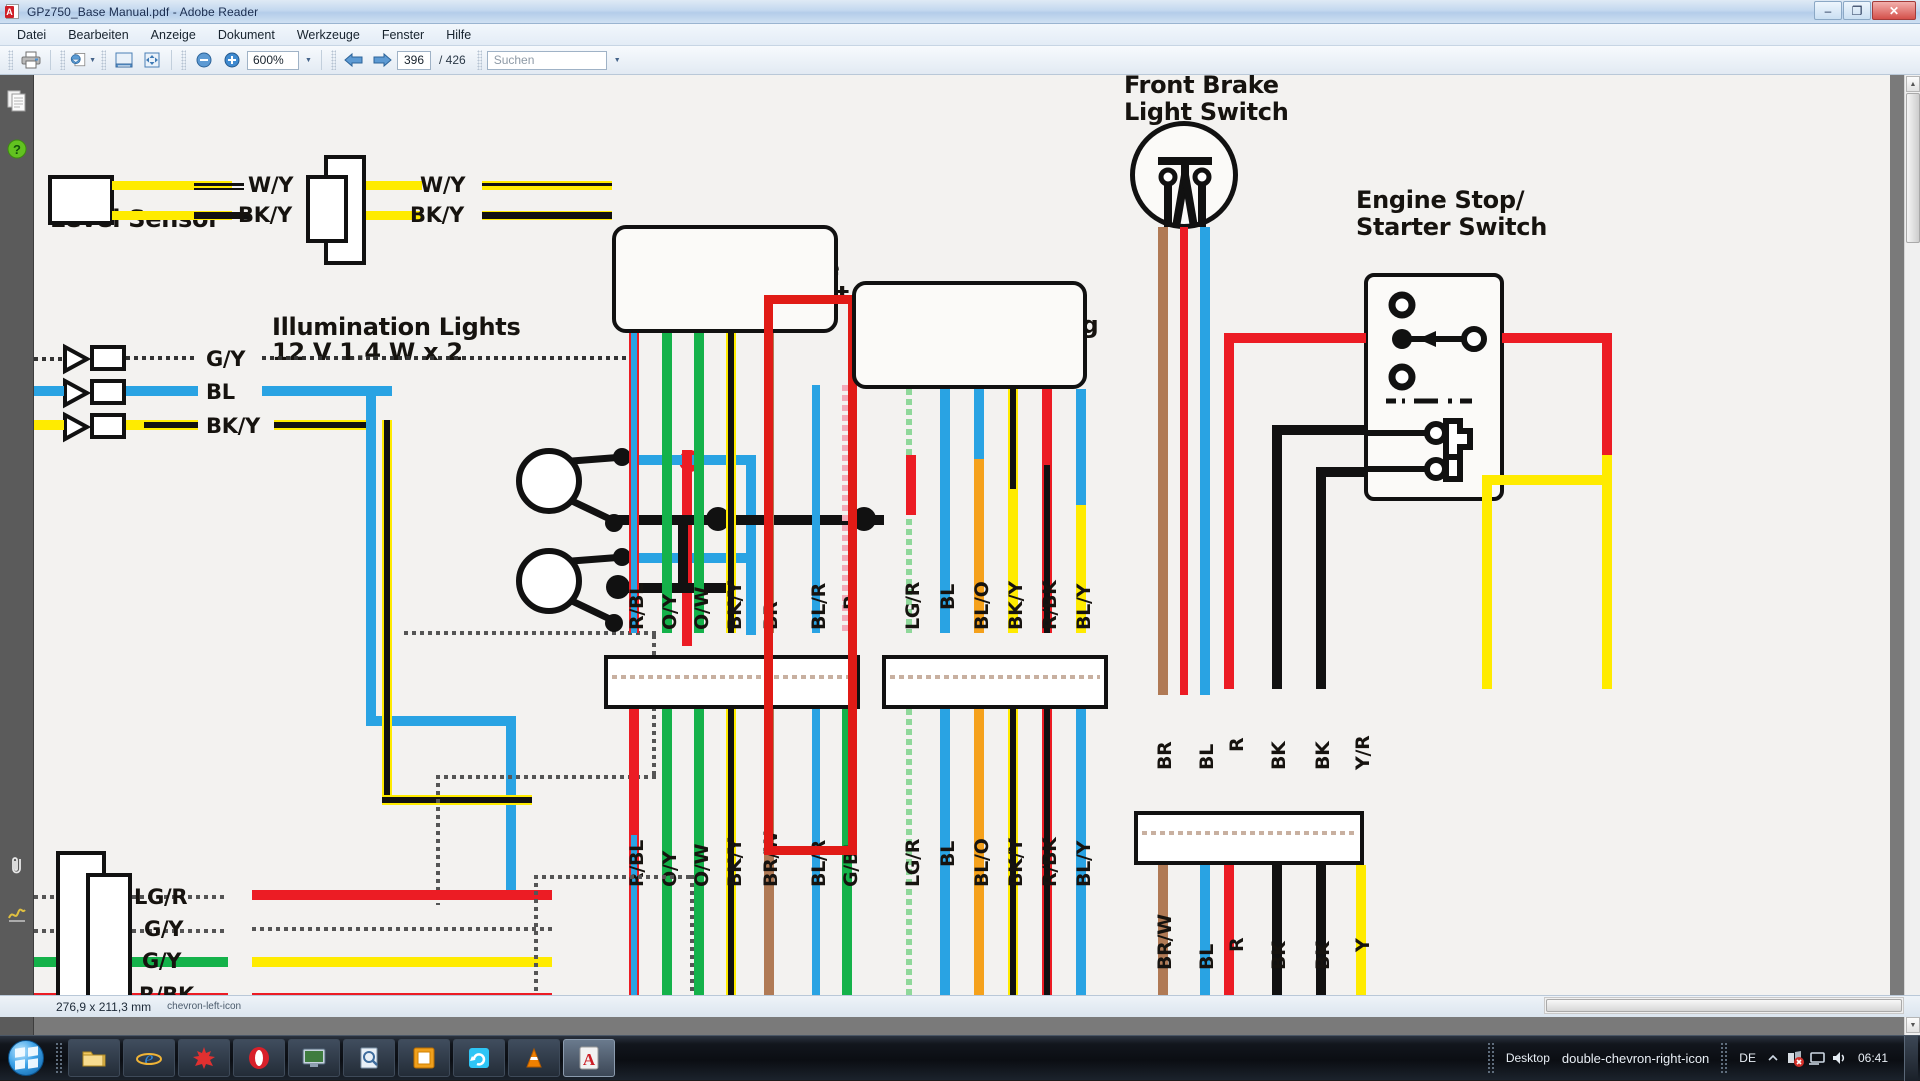 The image size is (1920, 1081). What do you see at coordinates (424, 1058) in the screenshot?
I see `taskbar-item-media-icon` at bounding box center [424, 1058].